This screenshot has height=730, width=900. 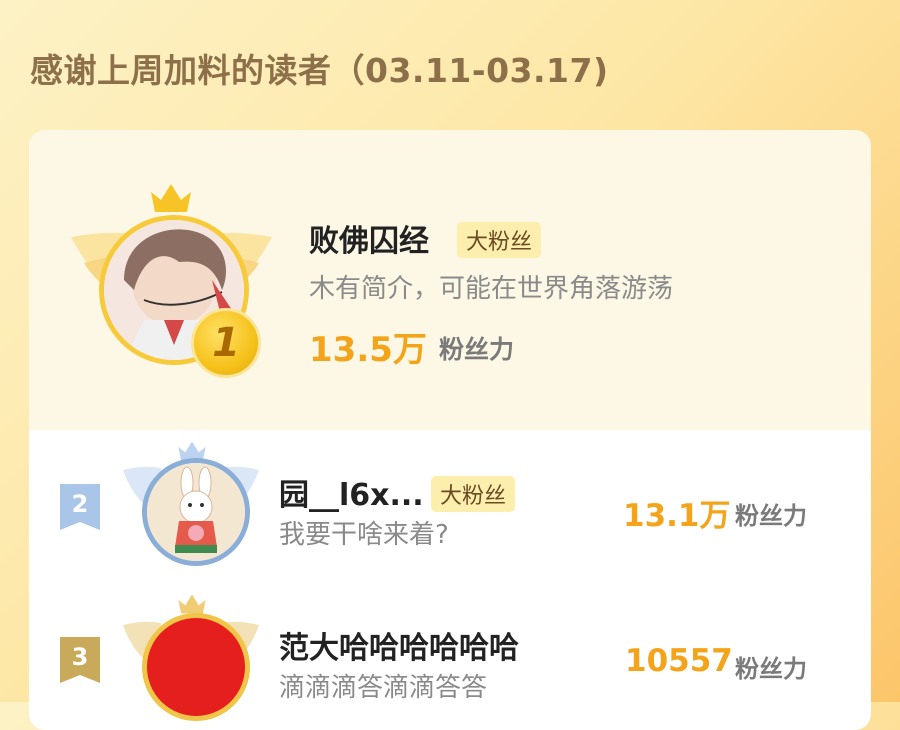 I want to click on fan-power-value: 13.1万, so click(x=677, y=516).